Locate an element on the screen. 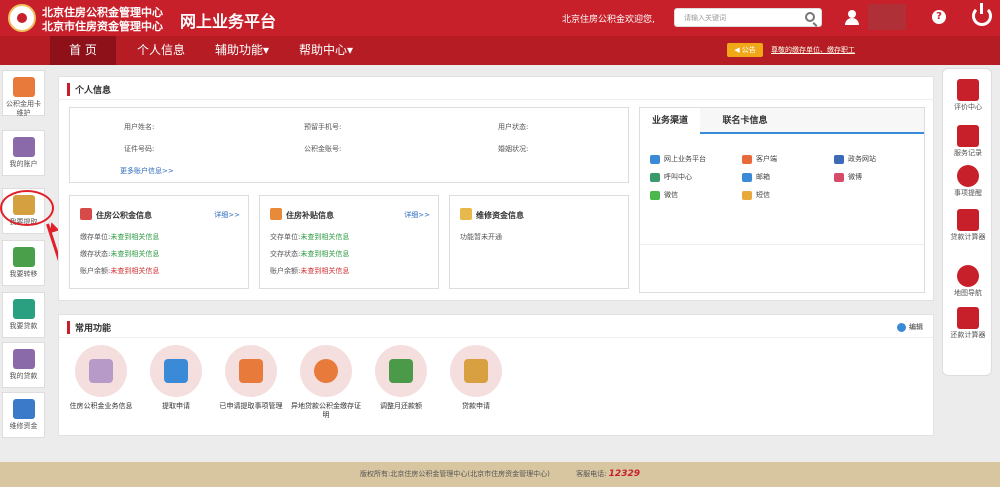  sidebar-item-apply-loan: 我要贷款 is located at coordinates (23, 315).